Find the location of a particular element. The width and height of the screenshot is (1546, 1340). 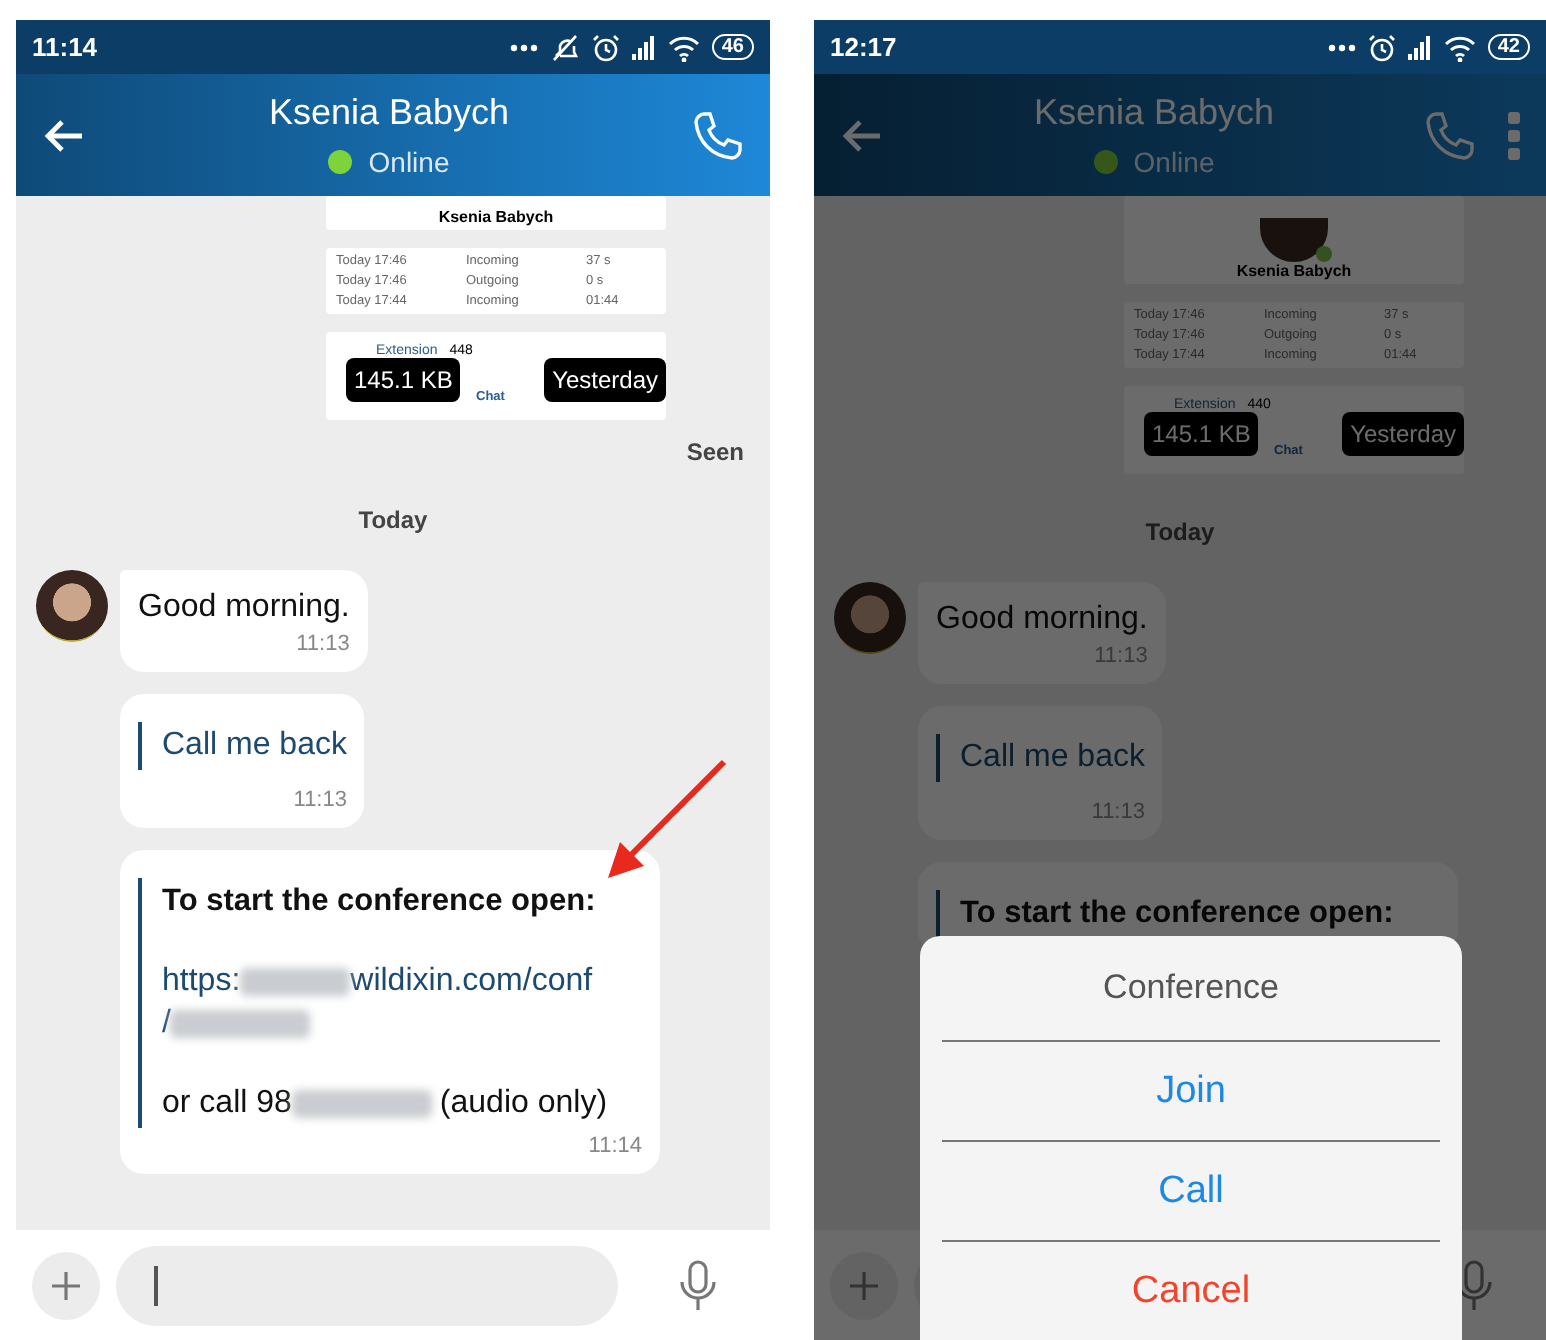

message-time: 11:14 is located at coordinates (615, 1146).